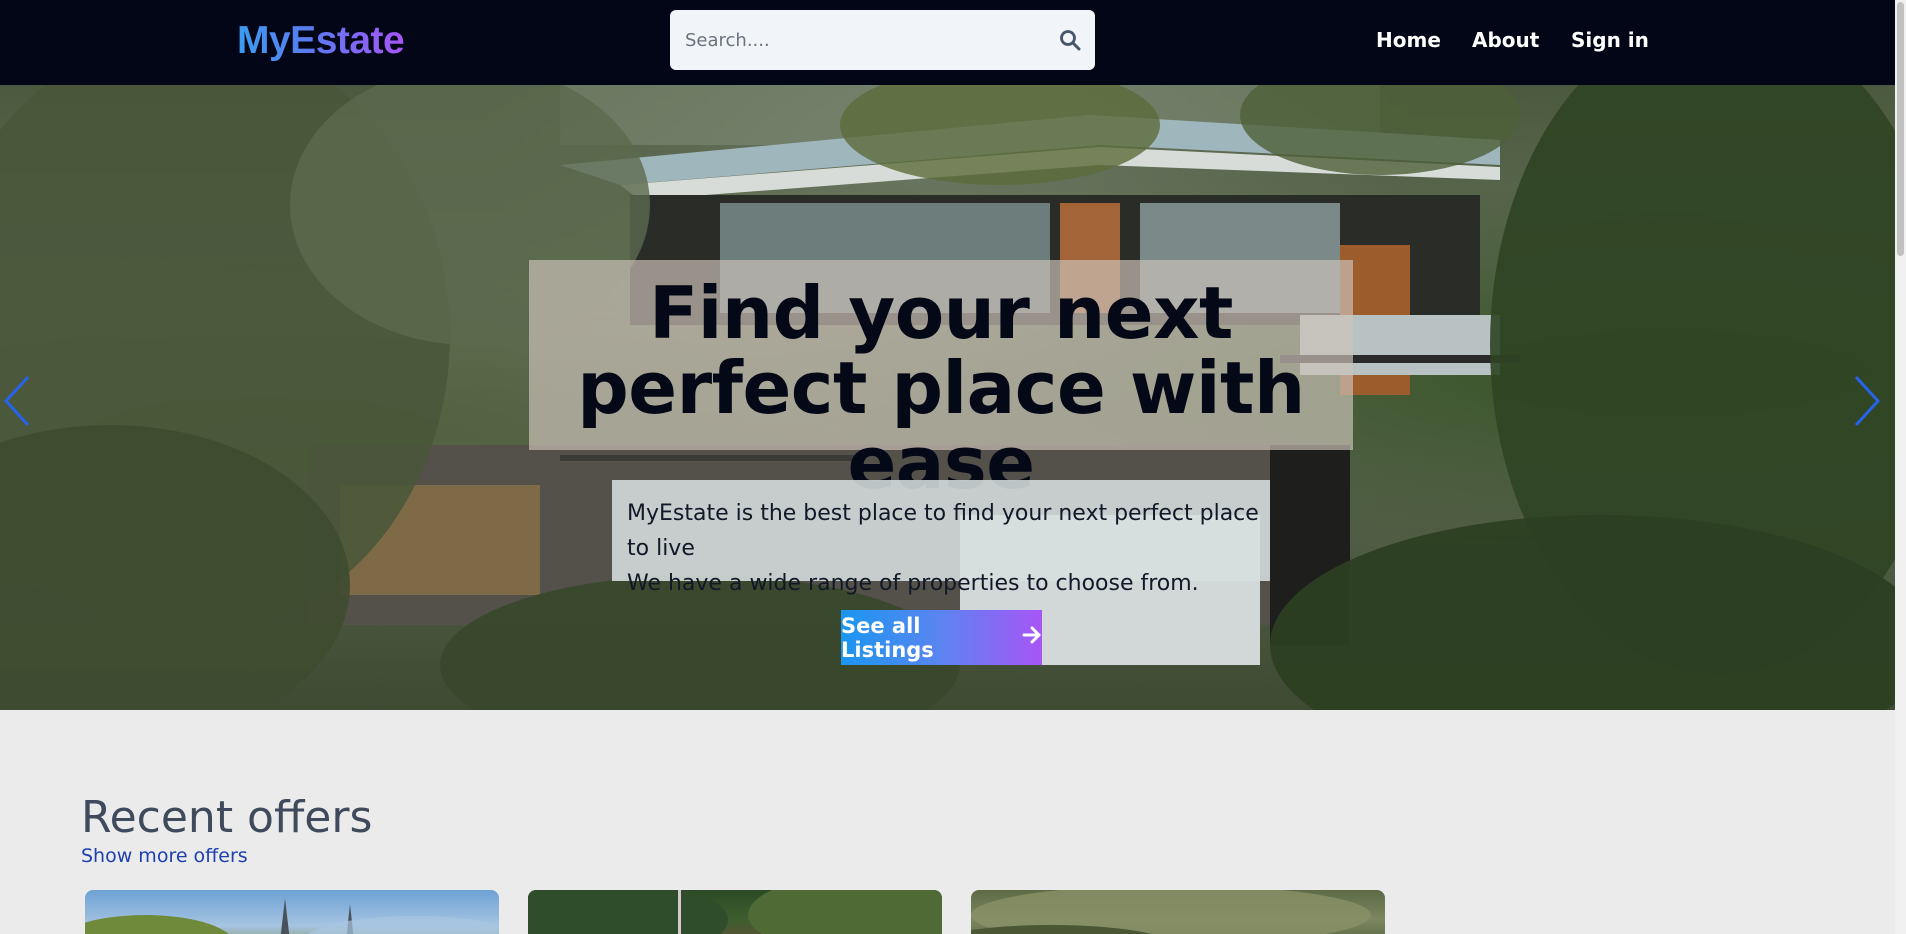 This screenshot has height=934, width=1906. I want to click on nav-home-link: Home, so click(1408, 40).